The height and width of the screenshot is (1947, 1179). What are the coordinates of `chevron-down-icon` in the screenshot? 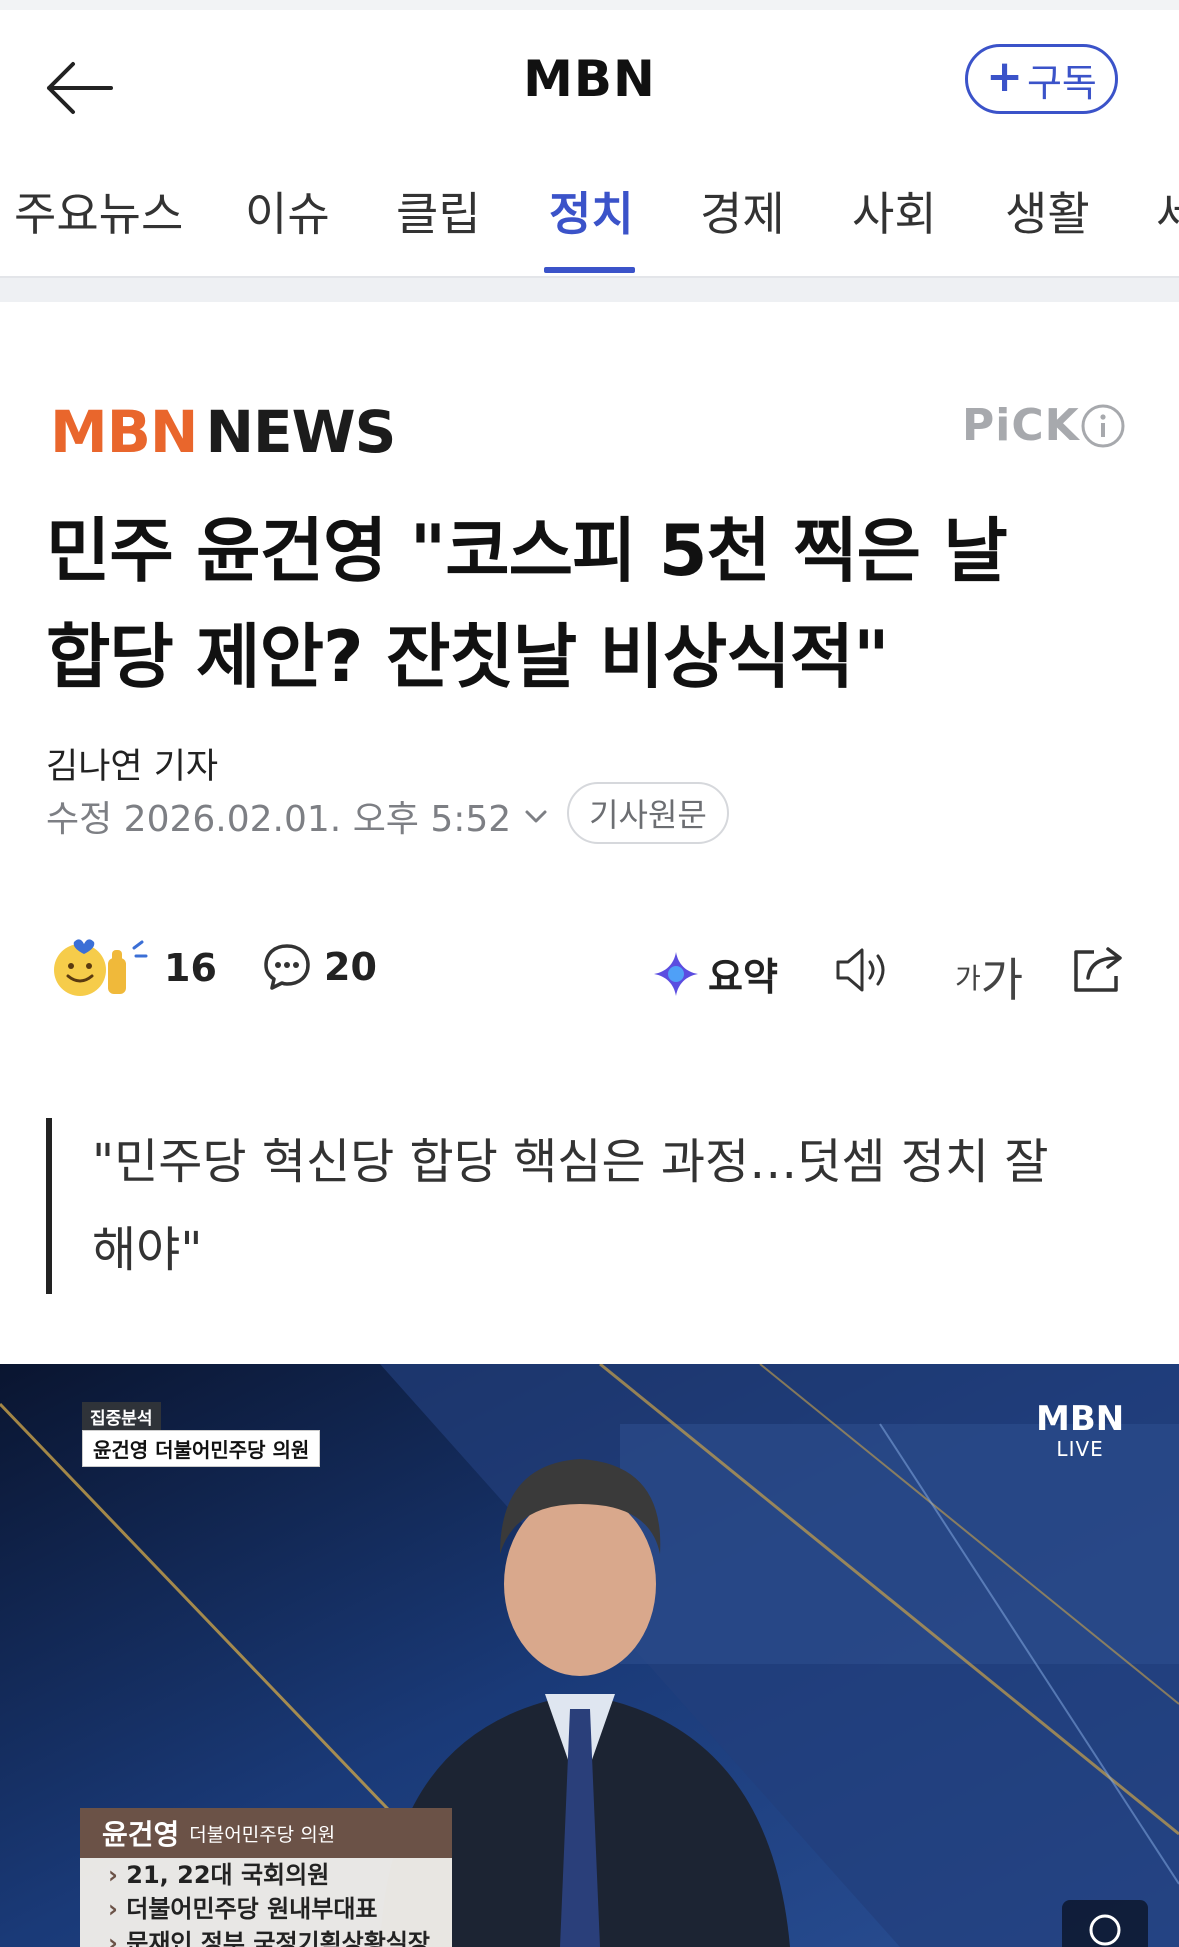 It's located at (536, 816).